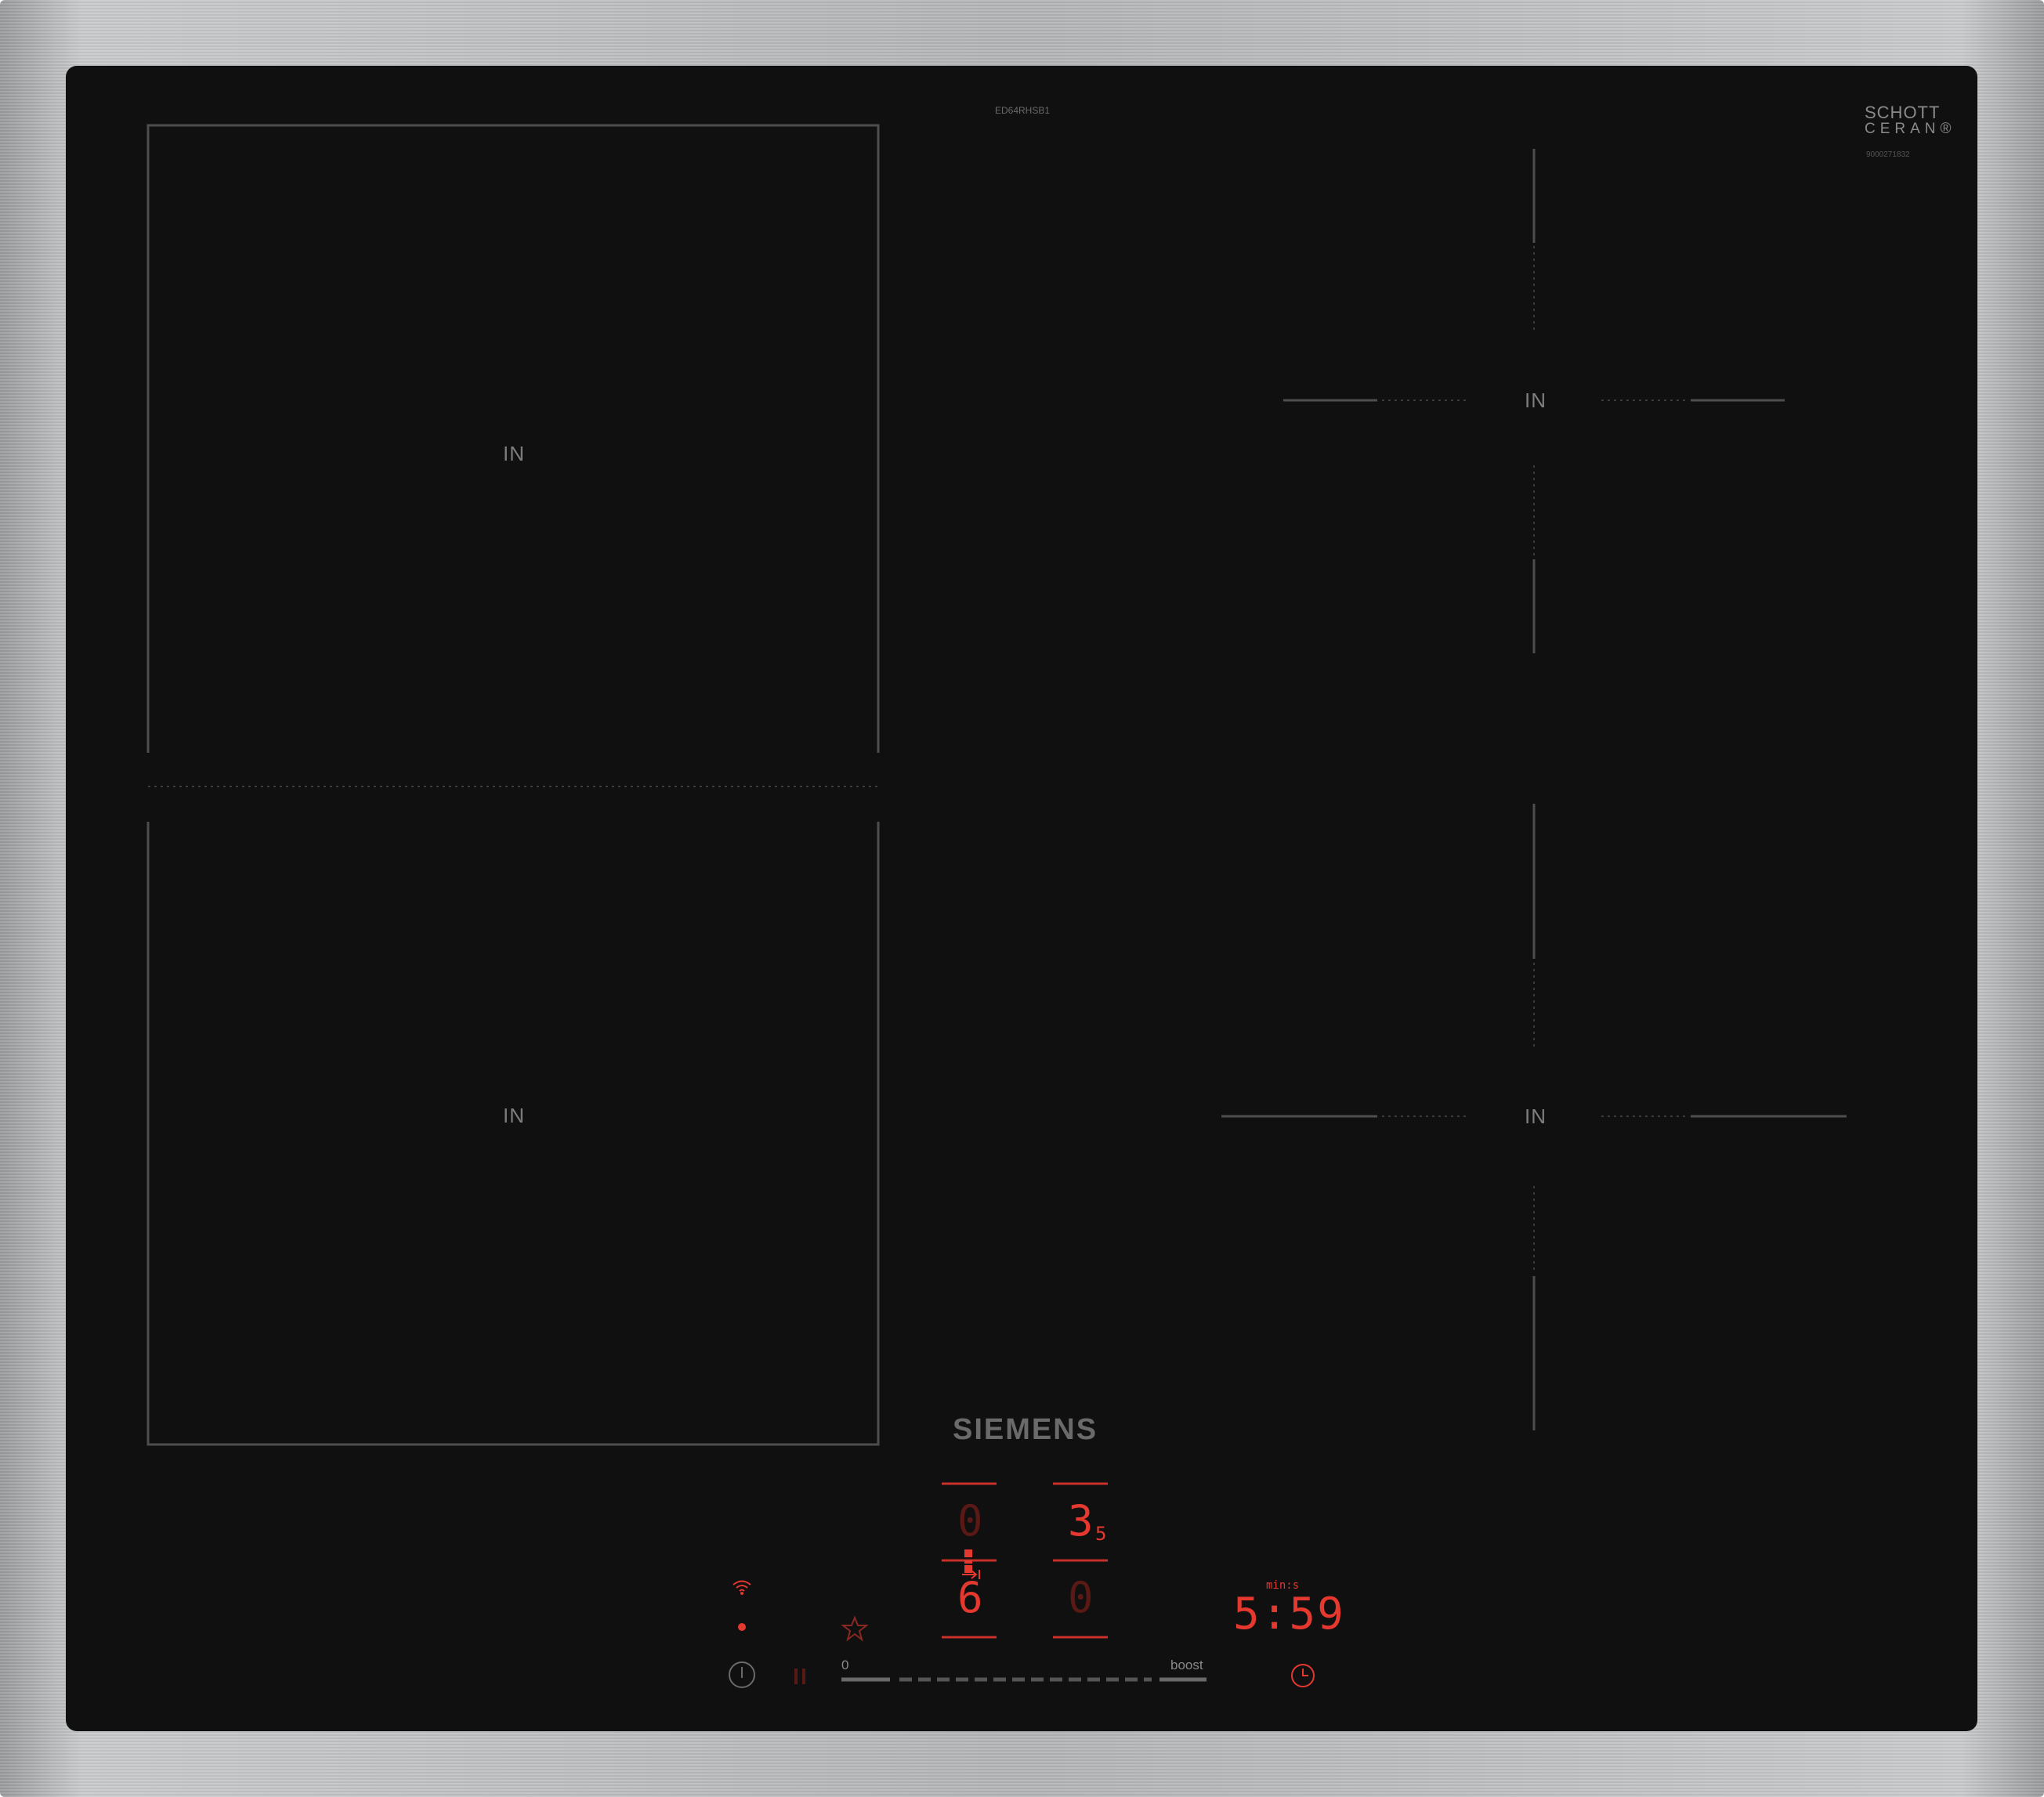 The width and height of the screenshot is (2044, 1797). What do you see at coordinates (1023, 110) in the screenshot?
I see `model-code: ED64RHSB1` at bounding box center [1023, 110].